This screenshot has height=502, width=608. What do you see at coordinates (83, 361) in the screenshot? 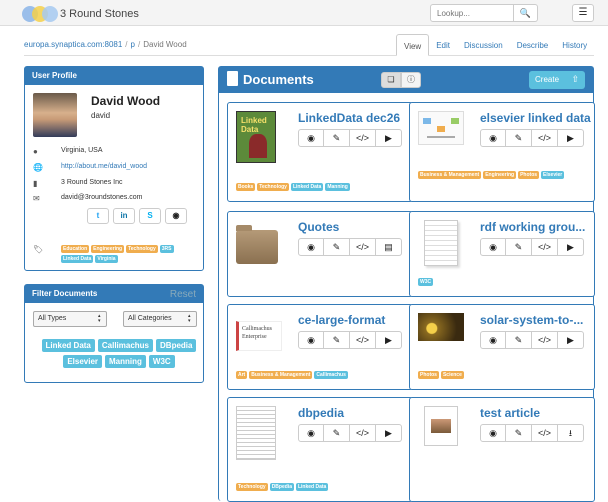
I see `filter-button: Elsevier` at bounding box center [83, 361].